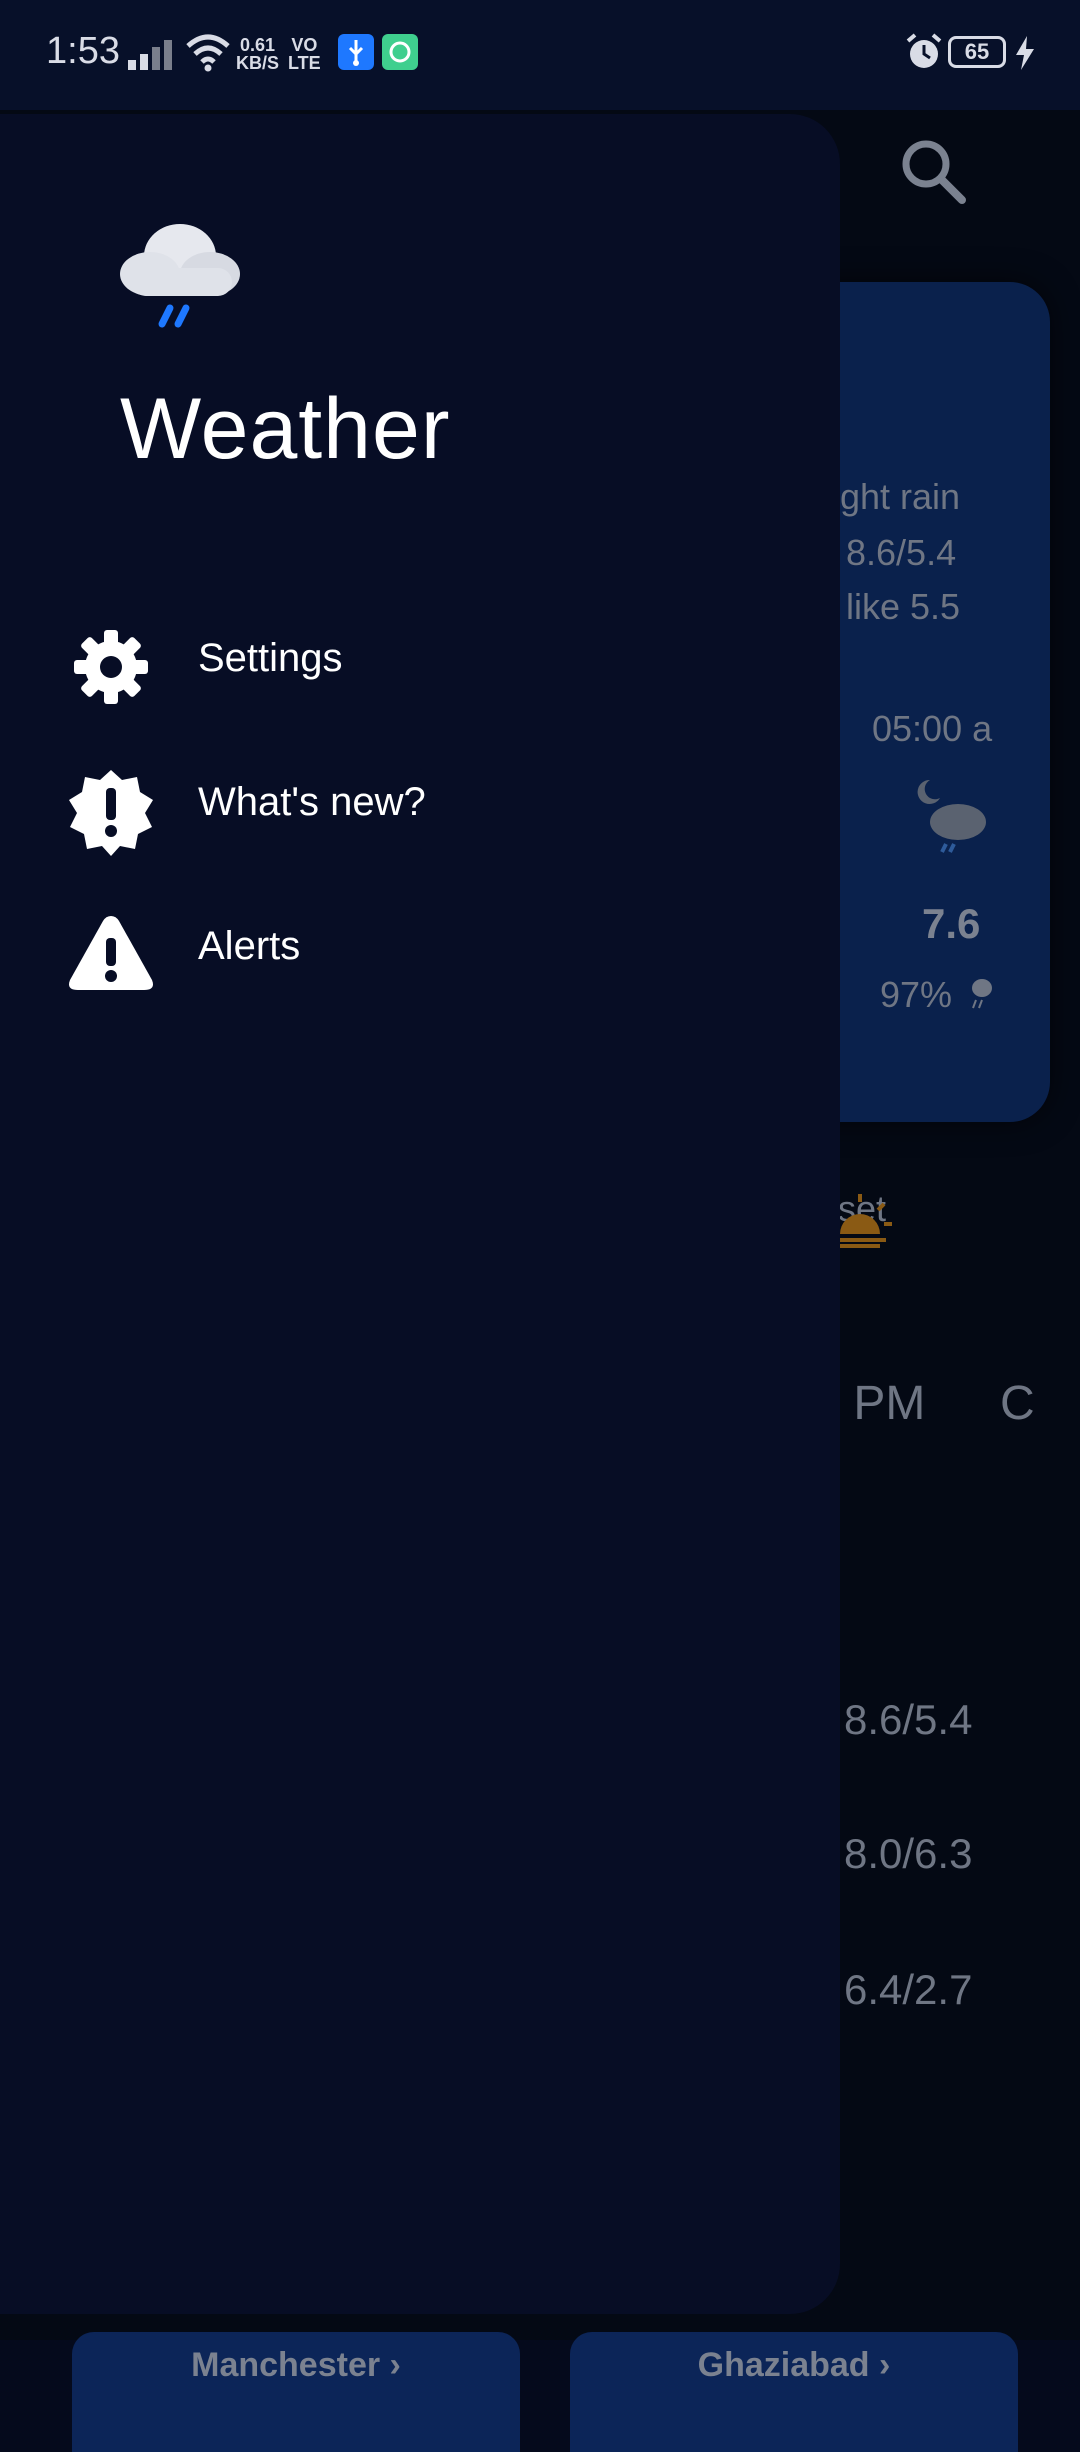 This screenshot has height=2452, width=1080. What do you see at coordinates (420, 655) in the screenshot?
I see `menu-item-settings: Settings` at bounding box center [420, 655].